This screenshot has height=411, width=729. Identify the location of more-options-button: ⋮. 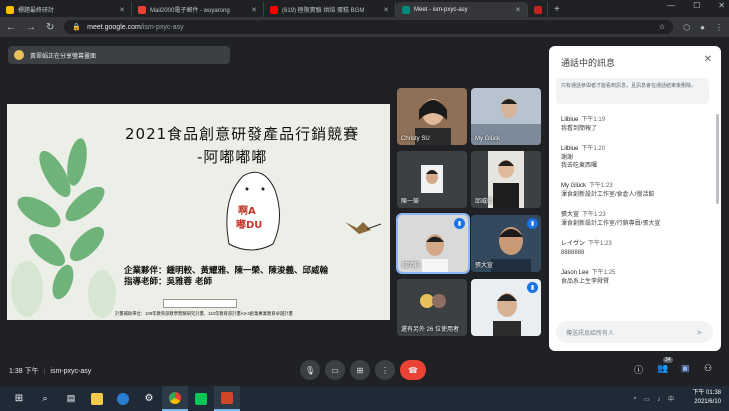
(385, 370).